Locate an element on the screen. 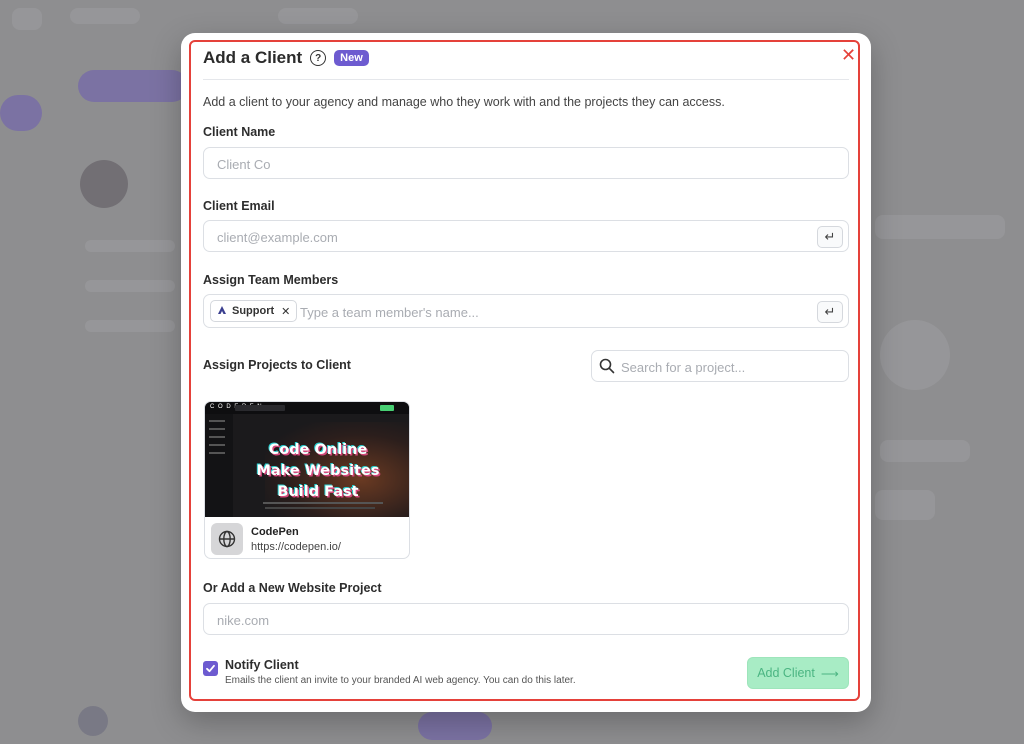 This screenshot has width=1024, height=744. team-member-input is located at coordinates (550, 312).